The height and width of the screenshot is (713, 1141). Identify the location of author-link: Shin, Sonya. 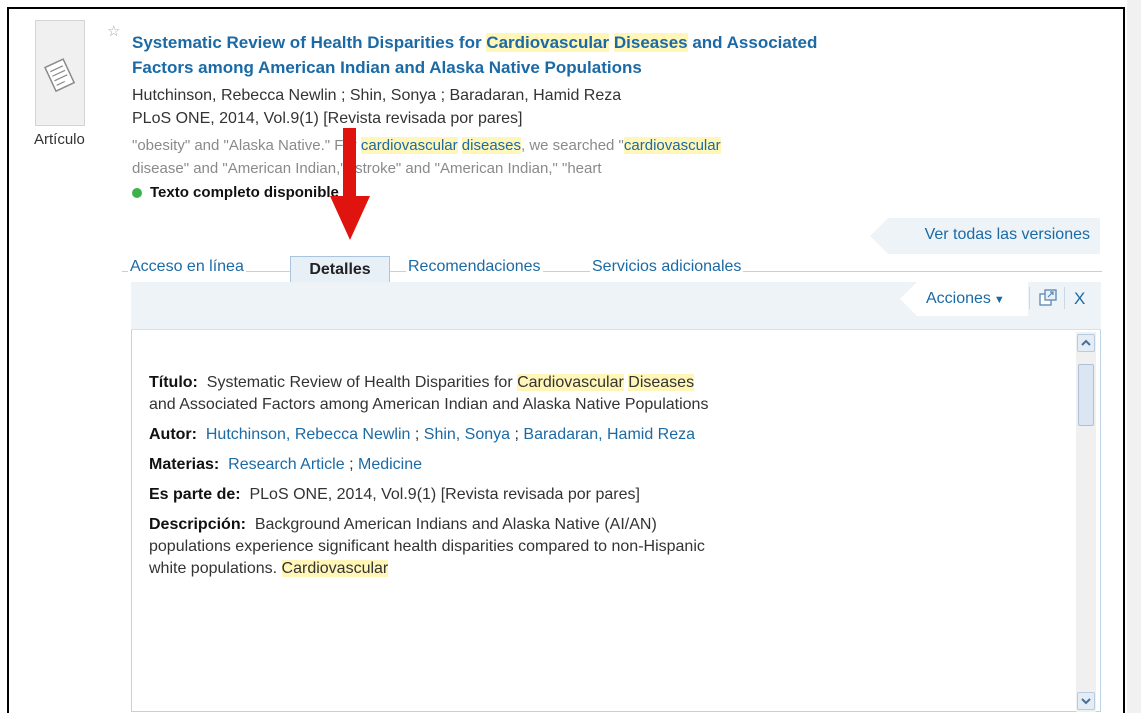
(467, 434).